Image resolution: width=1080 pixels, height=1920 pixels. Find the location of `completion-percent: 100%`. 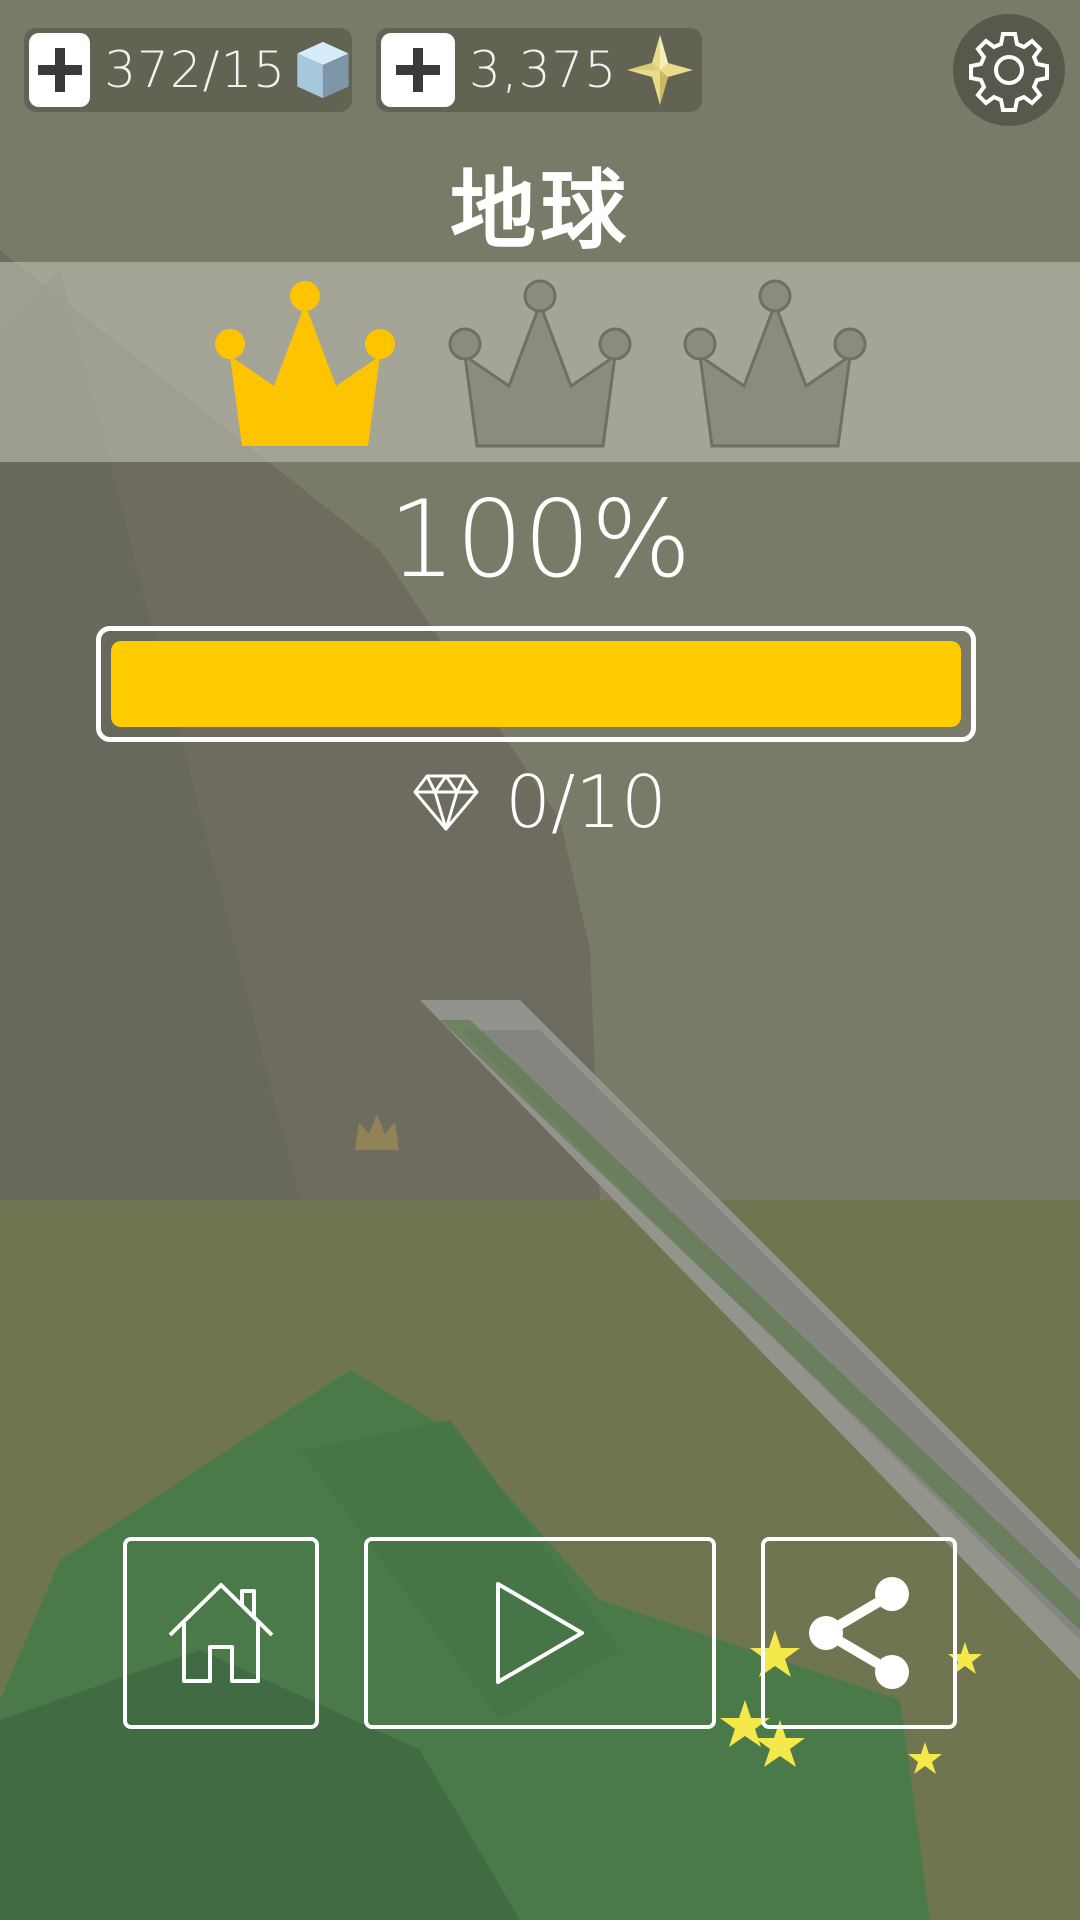

completion-percent: 100% is located at coordinates (540, 539).